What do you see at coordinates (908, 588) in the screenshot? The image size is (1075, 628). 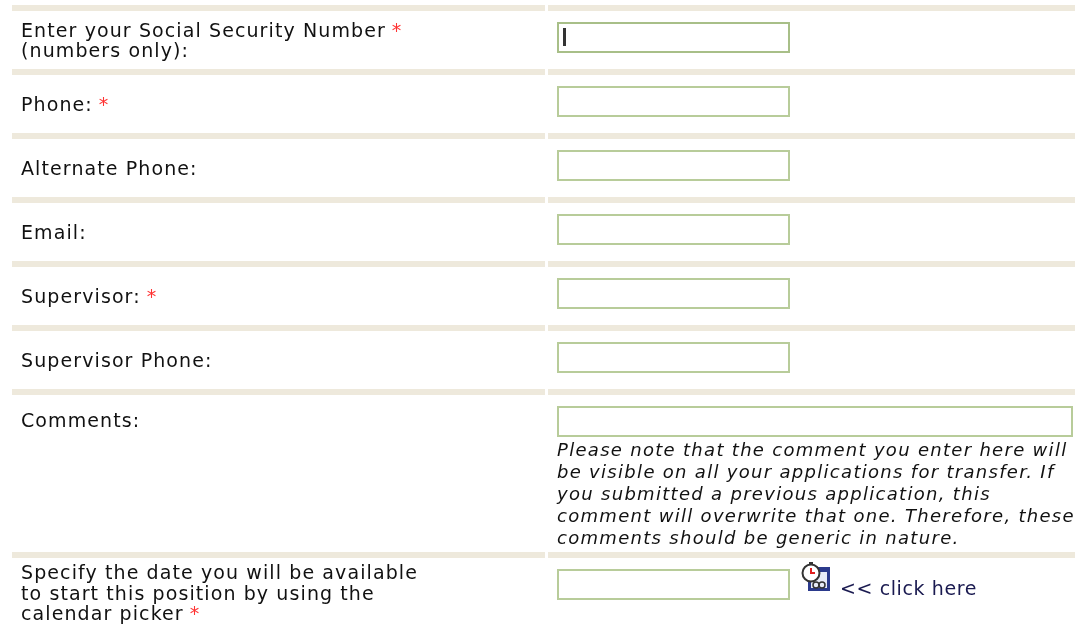 I see `calendar-link: << click here` at bounding box center [908, 588].